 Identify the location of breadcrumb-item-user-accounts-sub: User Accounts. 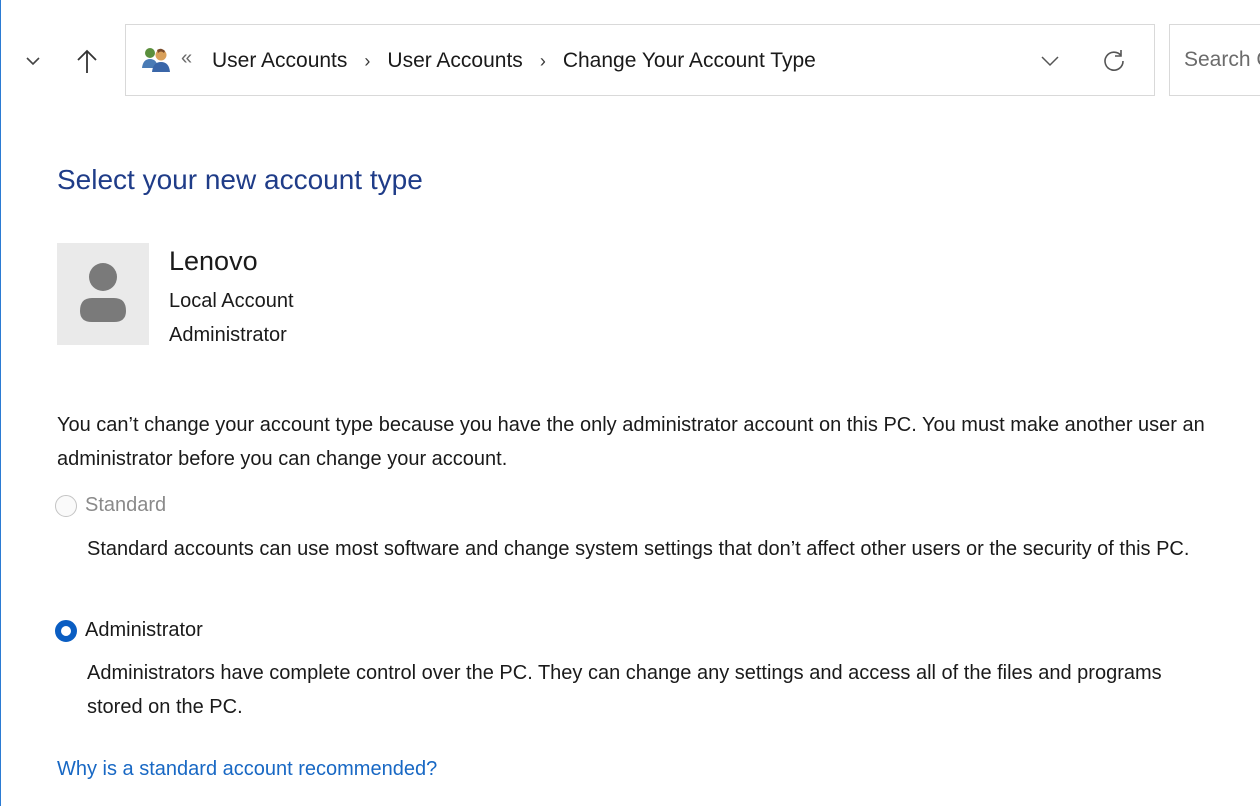
(454, 61).